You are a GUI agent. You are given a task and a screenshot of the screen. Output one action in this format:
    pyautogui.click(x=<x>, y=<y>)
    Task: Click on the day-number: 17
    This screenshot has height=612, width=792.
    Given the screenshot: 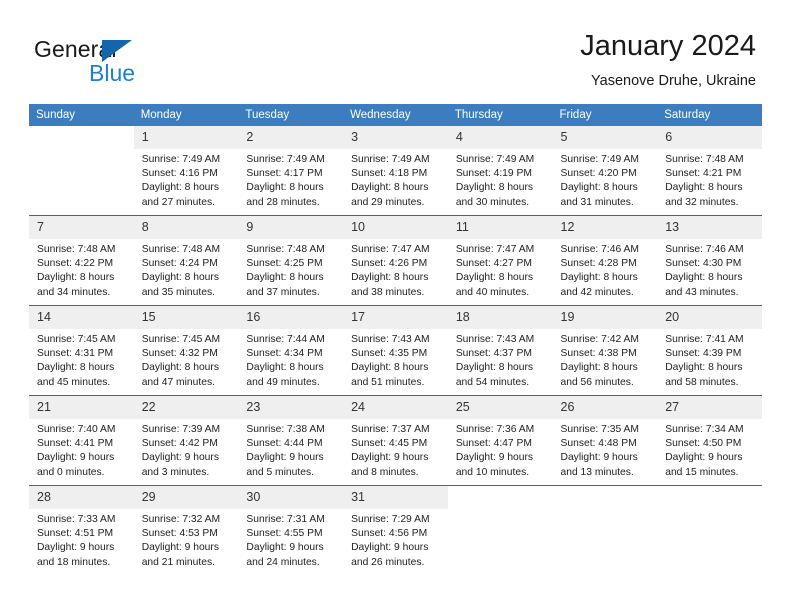 What is the action you would take?
    pyautogui.click(x=395, y=317)
    